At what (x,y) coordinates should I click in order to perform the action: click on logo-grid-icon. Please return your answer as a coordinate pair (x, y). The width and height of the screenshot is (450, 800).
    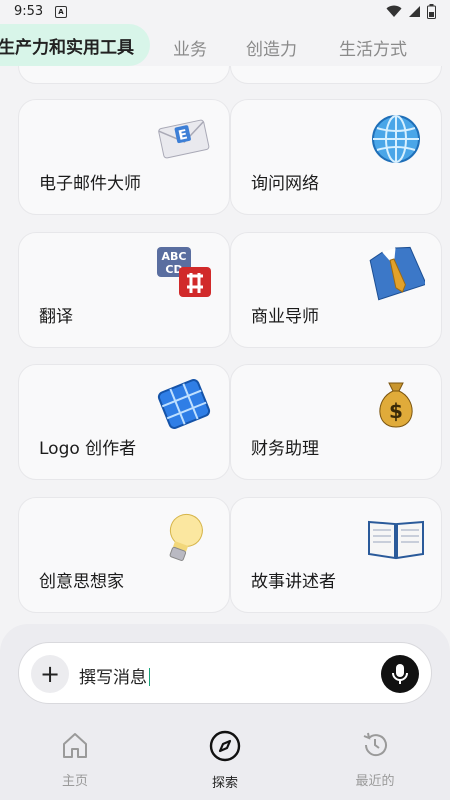
    Looking at the image, I should click on (184, 404).